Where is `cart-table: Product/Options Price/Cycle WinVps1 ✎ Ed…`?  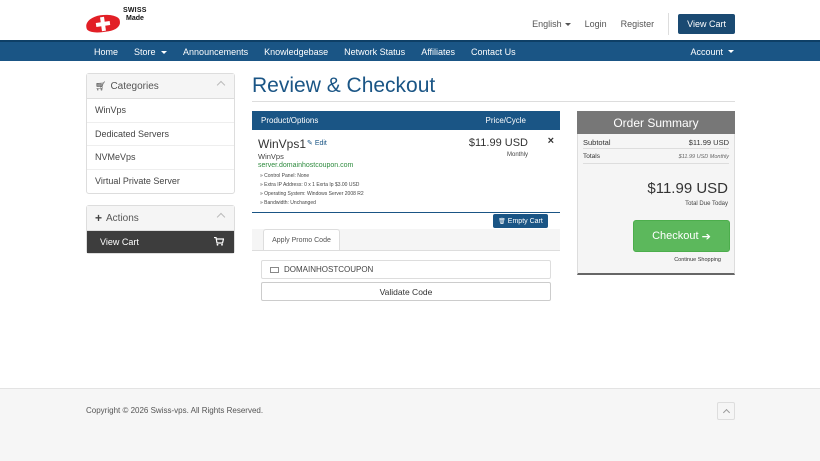 cart-table: Product/Options Price/Cycle WinVps1 ✎ Ed… is located at coordinates (406, 162).